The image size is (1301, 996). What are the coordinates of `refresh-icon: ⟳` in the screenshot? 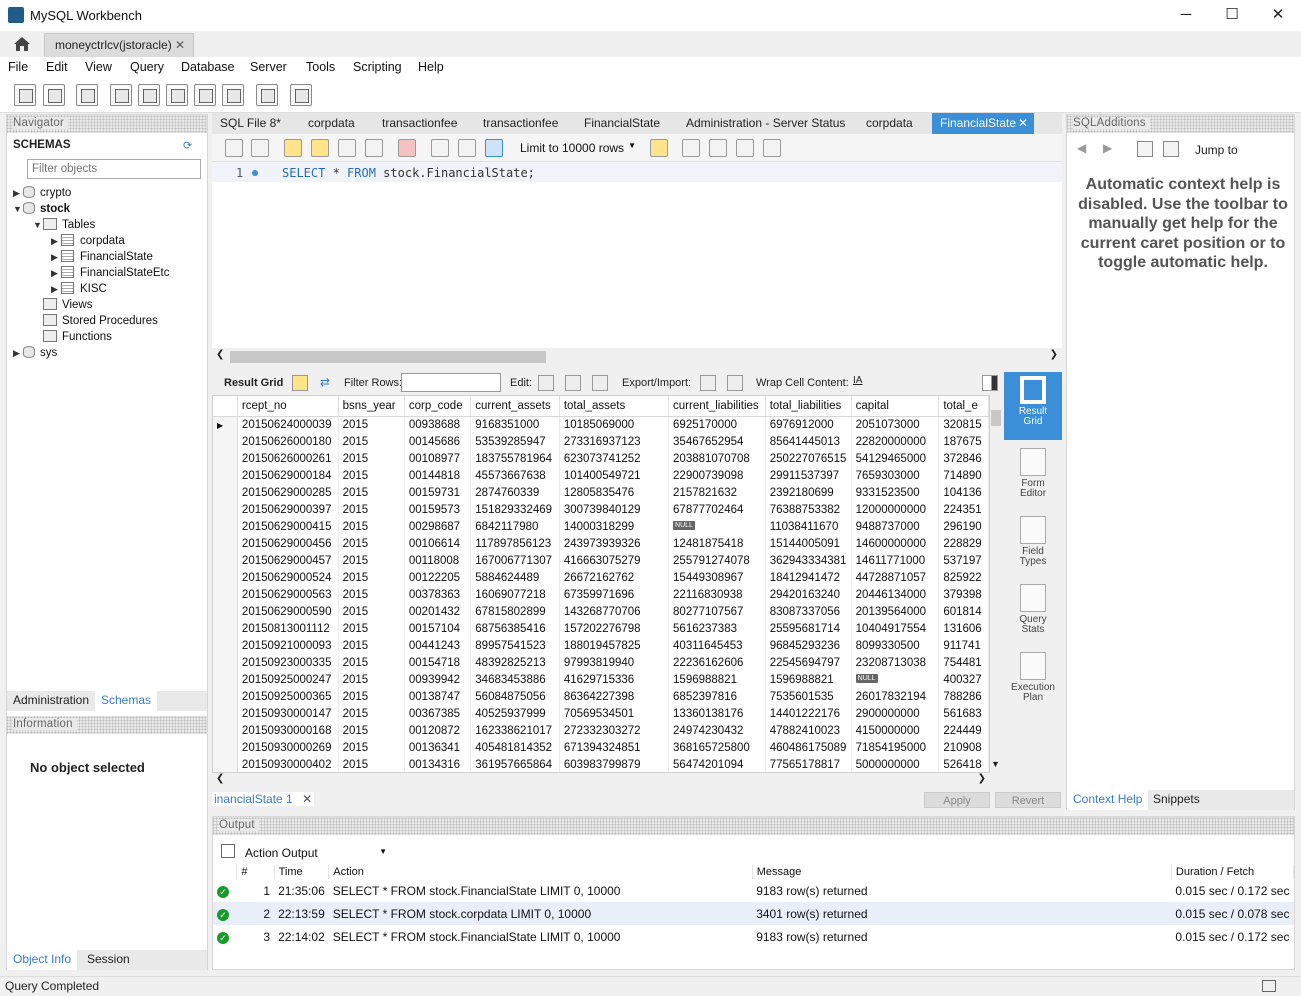 It's located at (187, 145).